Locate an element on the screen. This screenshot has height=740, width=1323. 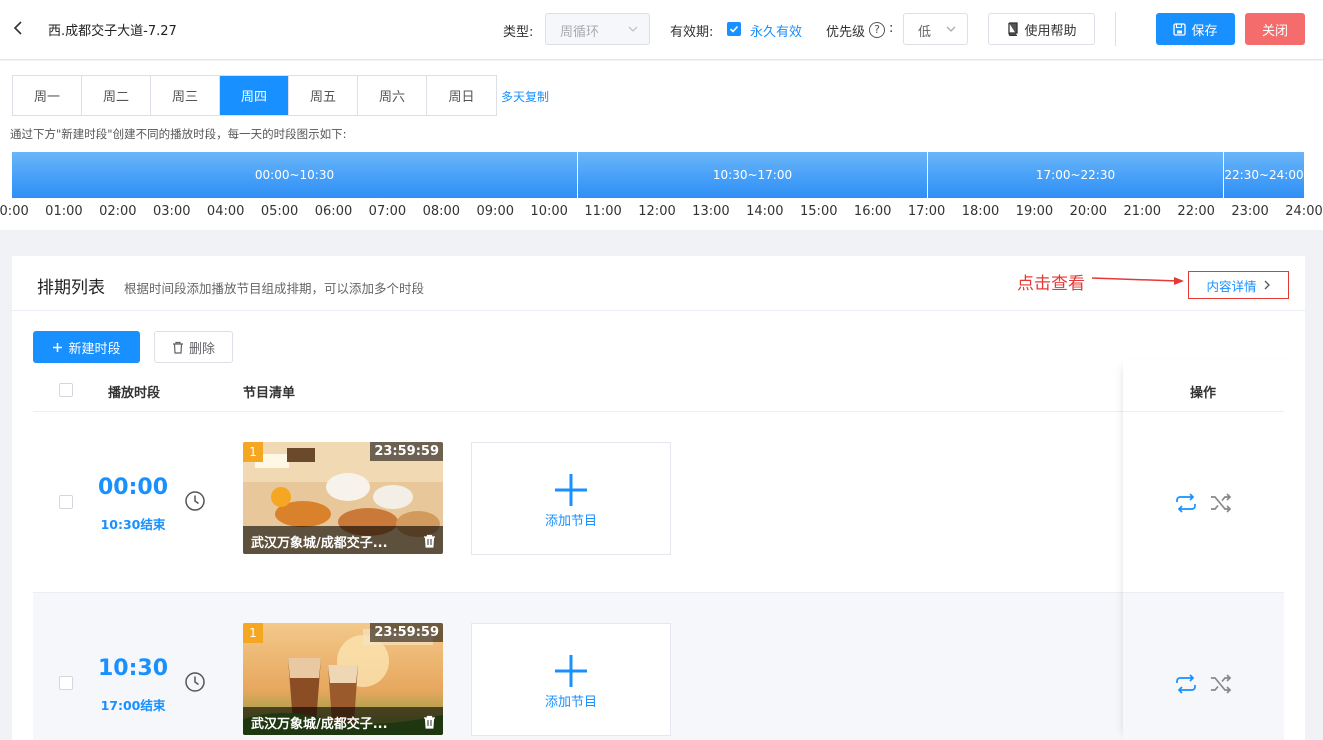
delete-button: 删除 is located at coordinates (193, 347).